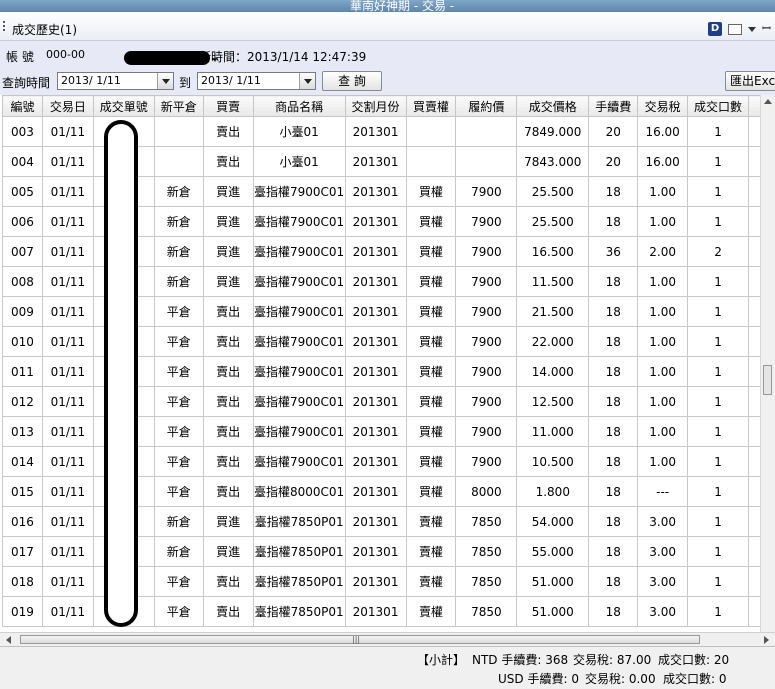  I want to click on table-cell: 新倉, so click(178, 281).